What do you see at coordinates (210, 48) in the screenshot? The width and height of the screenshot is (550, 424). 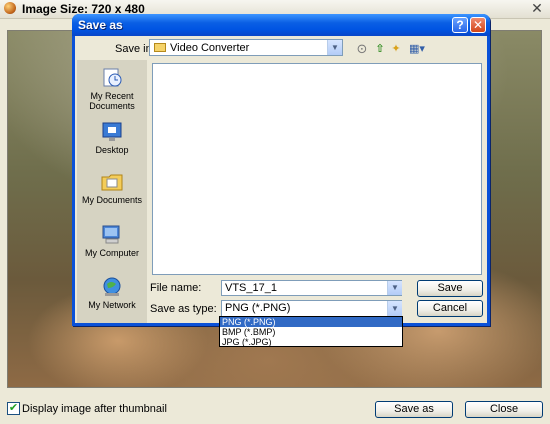 I see `save-in-value: Video Converter` at bounding box center [210, 48].